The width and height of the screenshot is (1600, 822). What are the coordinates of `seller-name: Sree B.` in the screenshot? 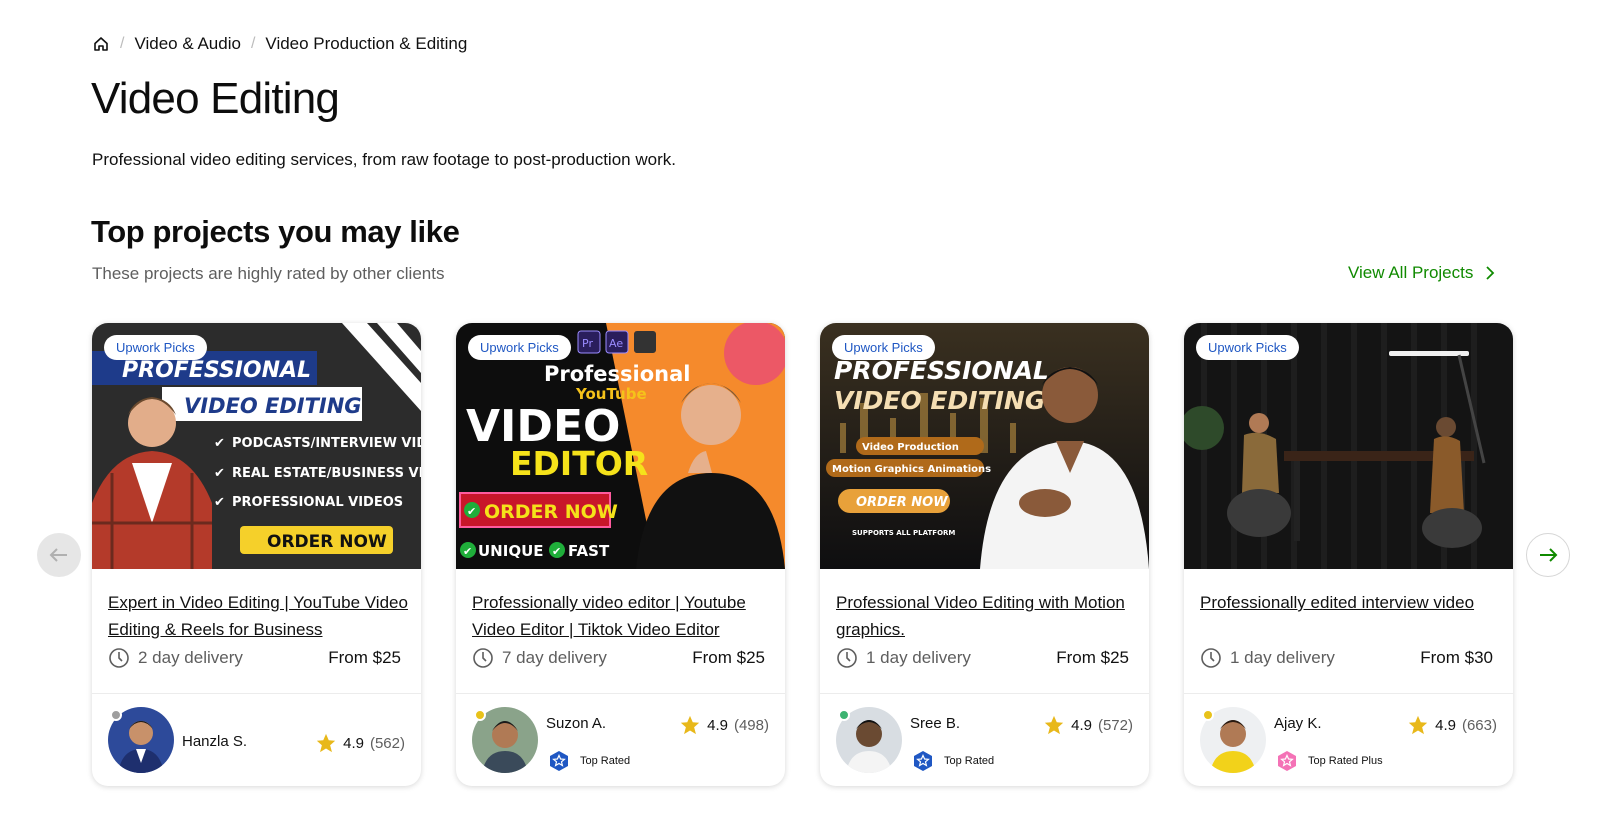 It's located at (935, 723).